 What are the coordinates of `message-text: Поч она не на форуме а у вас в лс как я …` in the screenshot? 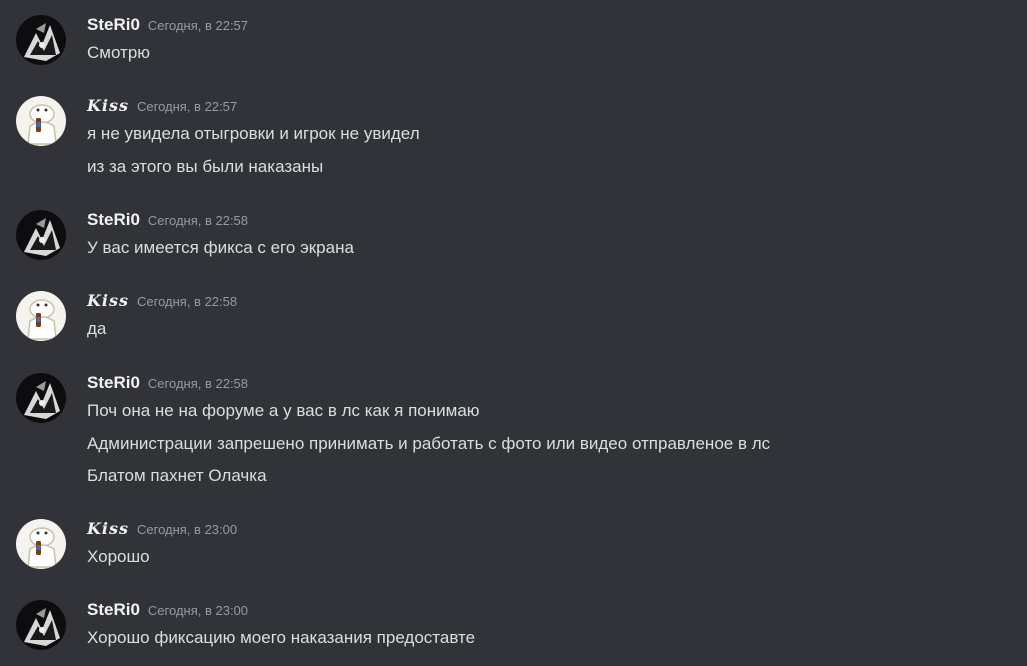 It's located at (283, 410).